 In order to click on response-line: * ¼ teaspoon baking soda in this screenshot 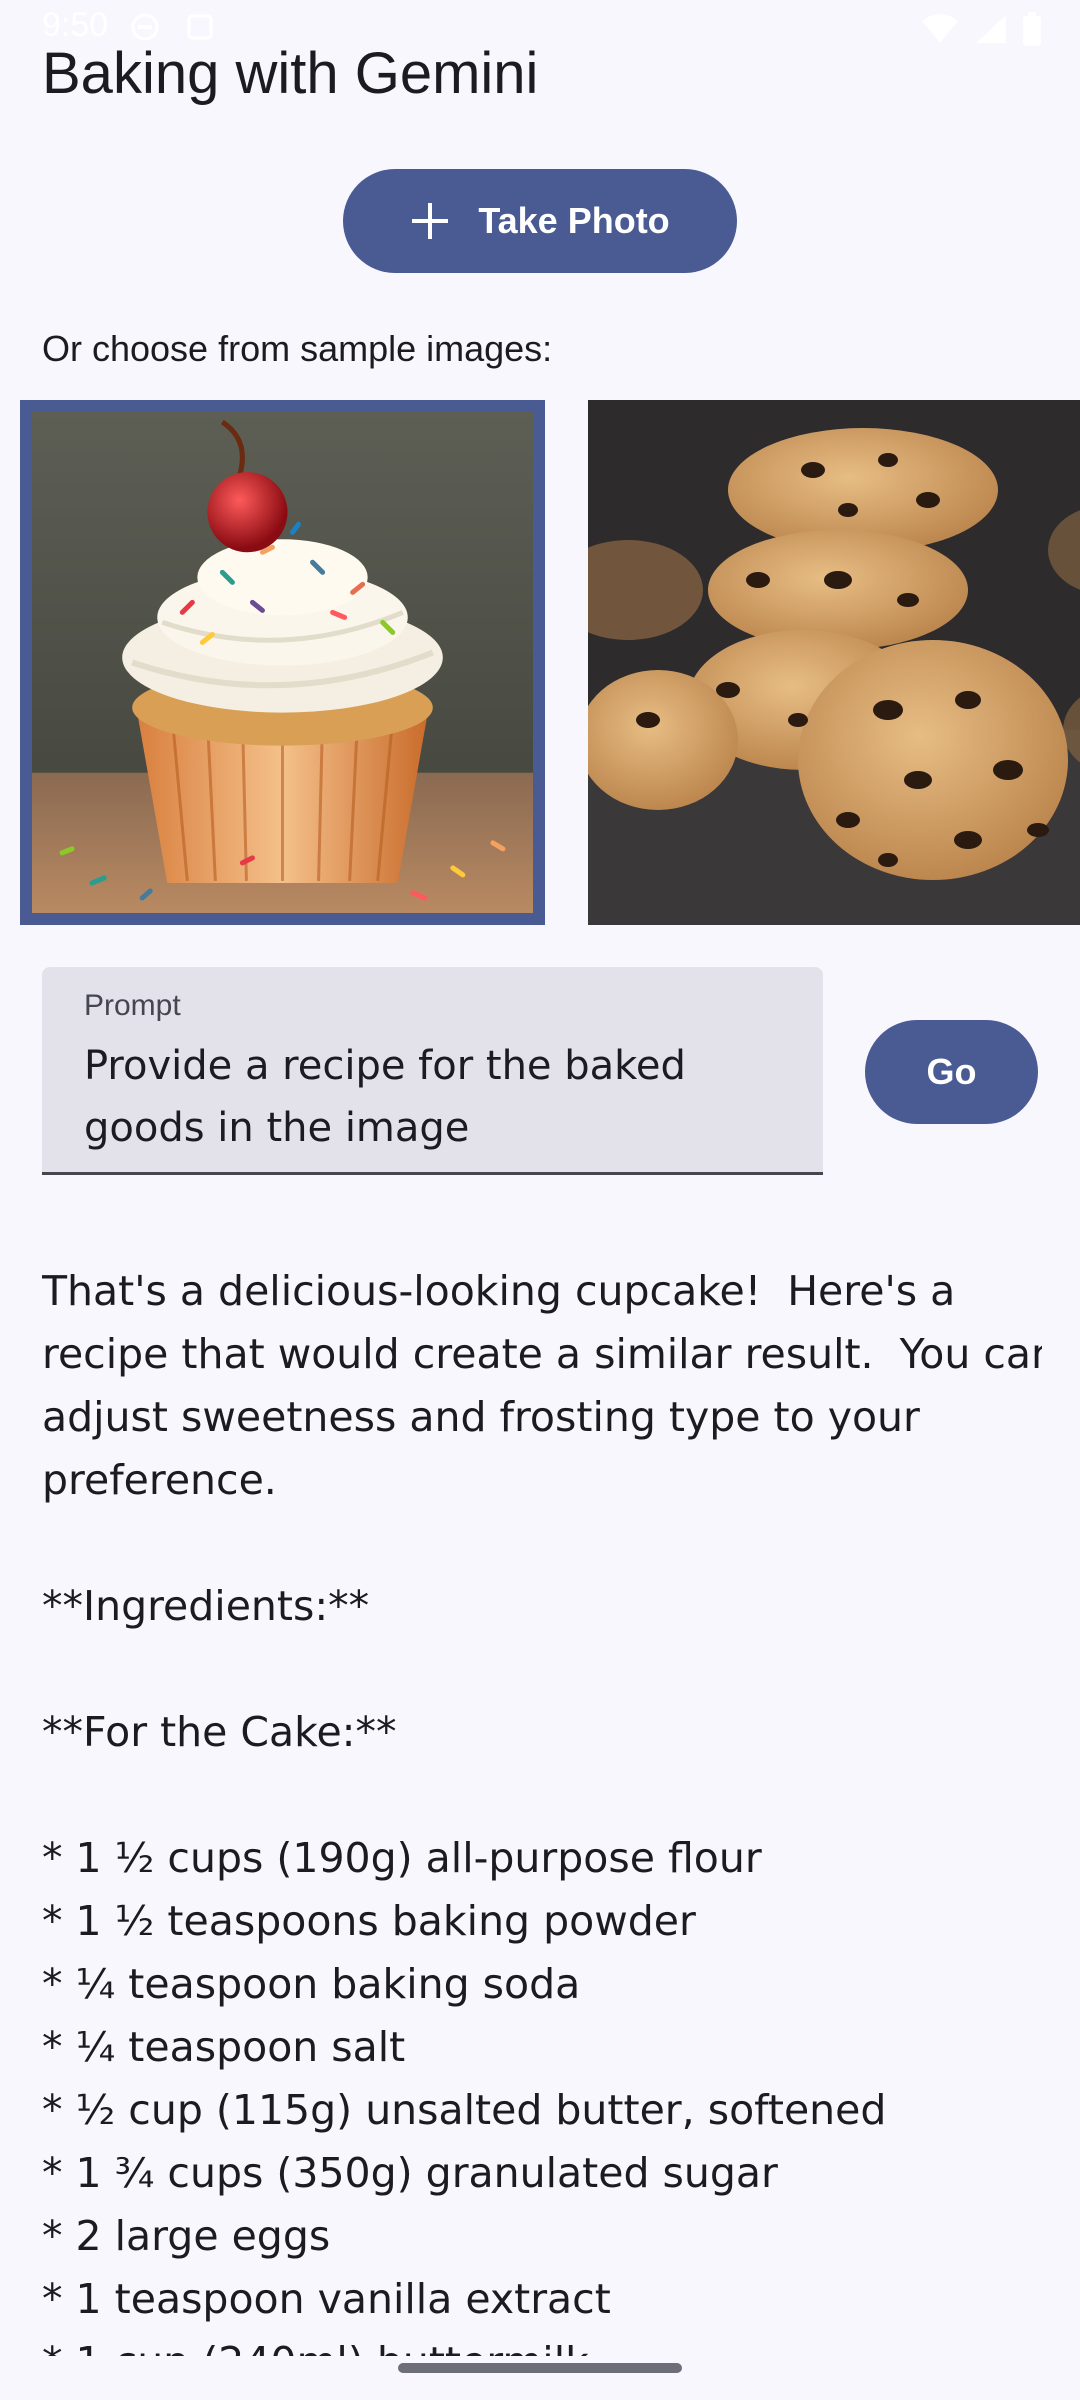, I will do `click(311, 1984)`.